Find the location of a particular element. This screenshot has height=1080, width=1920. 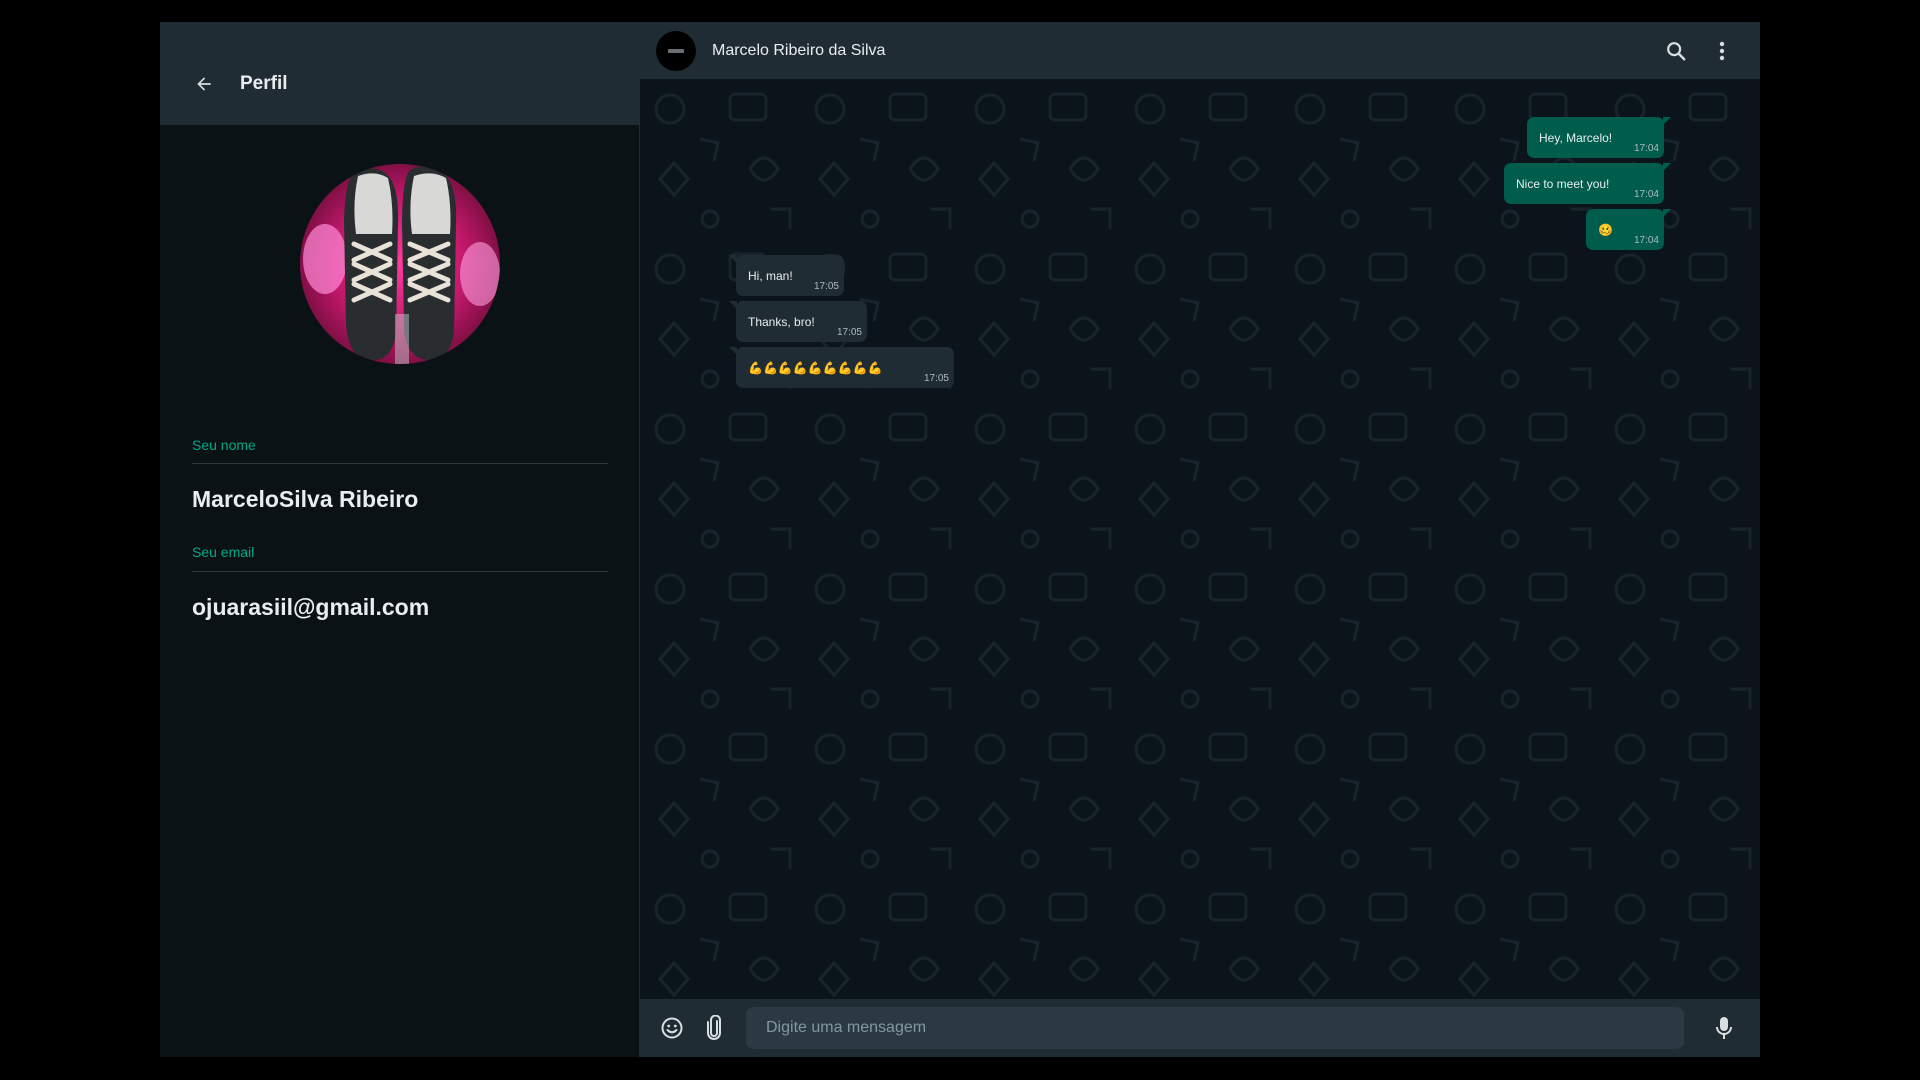

chat-header: Marcelo Ribeiro da Silva is located at coordinates (1200, 50).